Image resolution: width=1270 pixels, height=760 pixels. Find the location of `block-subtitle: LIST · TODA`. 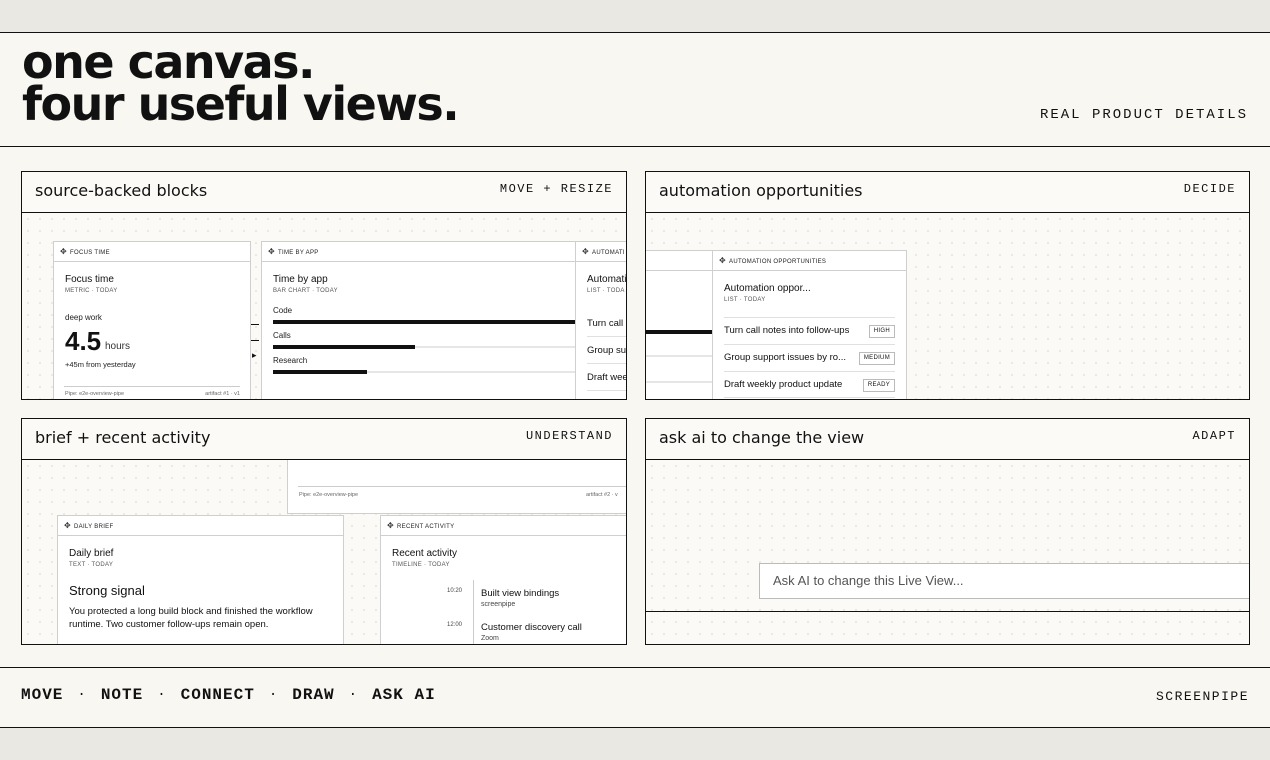

block-subtitle: LIST · TODA is located at coordinates (606, 291).